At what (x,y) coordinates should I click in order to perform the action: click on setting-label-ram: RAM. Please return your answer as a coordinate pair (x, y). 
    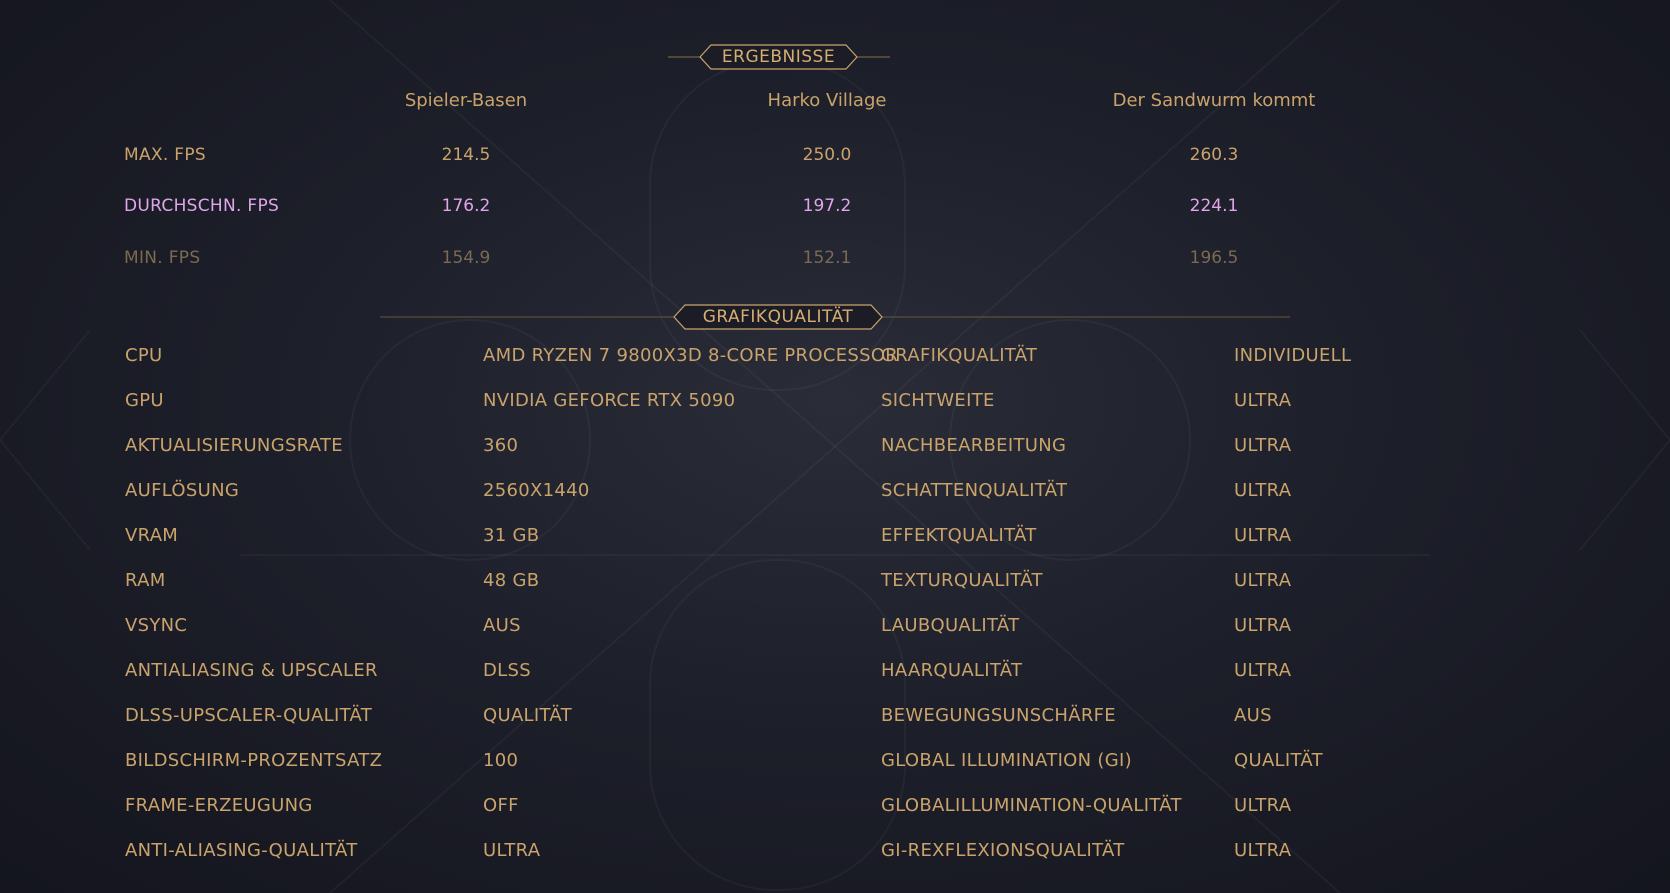
    Looking at the image, I should click on (145, 580).